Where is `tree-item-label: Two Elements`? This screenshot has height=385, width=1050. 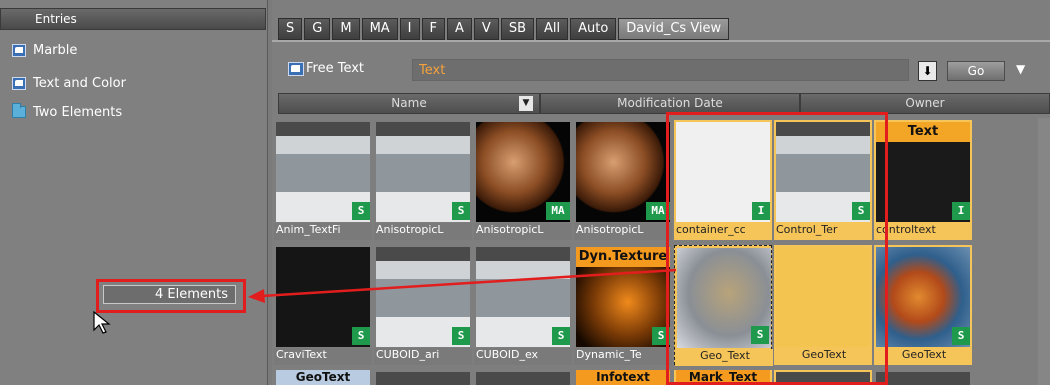
tree-item-label: Two Elements is located at coordinates (78, 112).